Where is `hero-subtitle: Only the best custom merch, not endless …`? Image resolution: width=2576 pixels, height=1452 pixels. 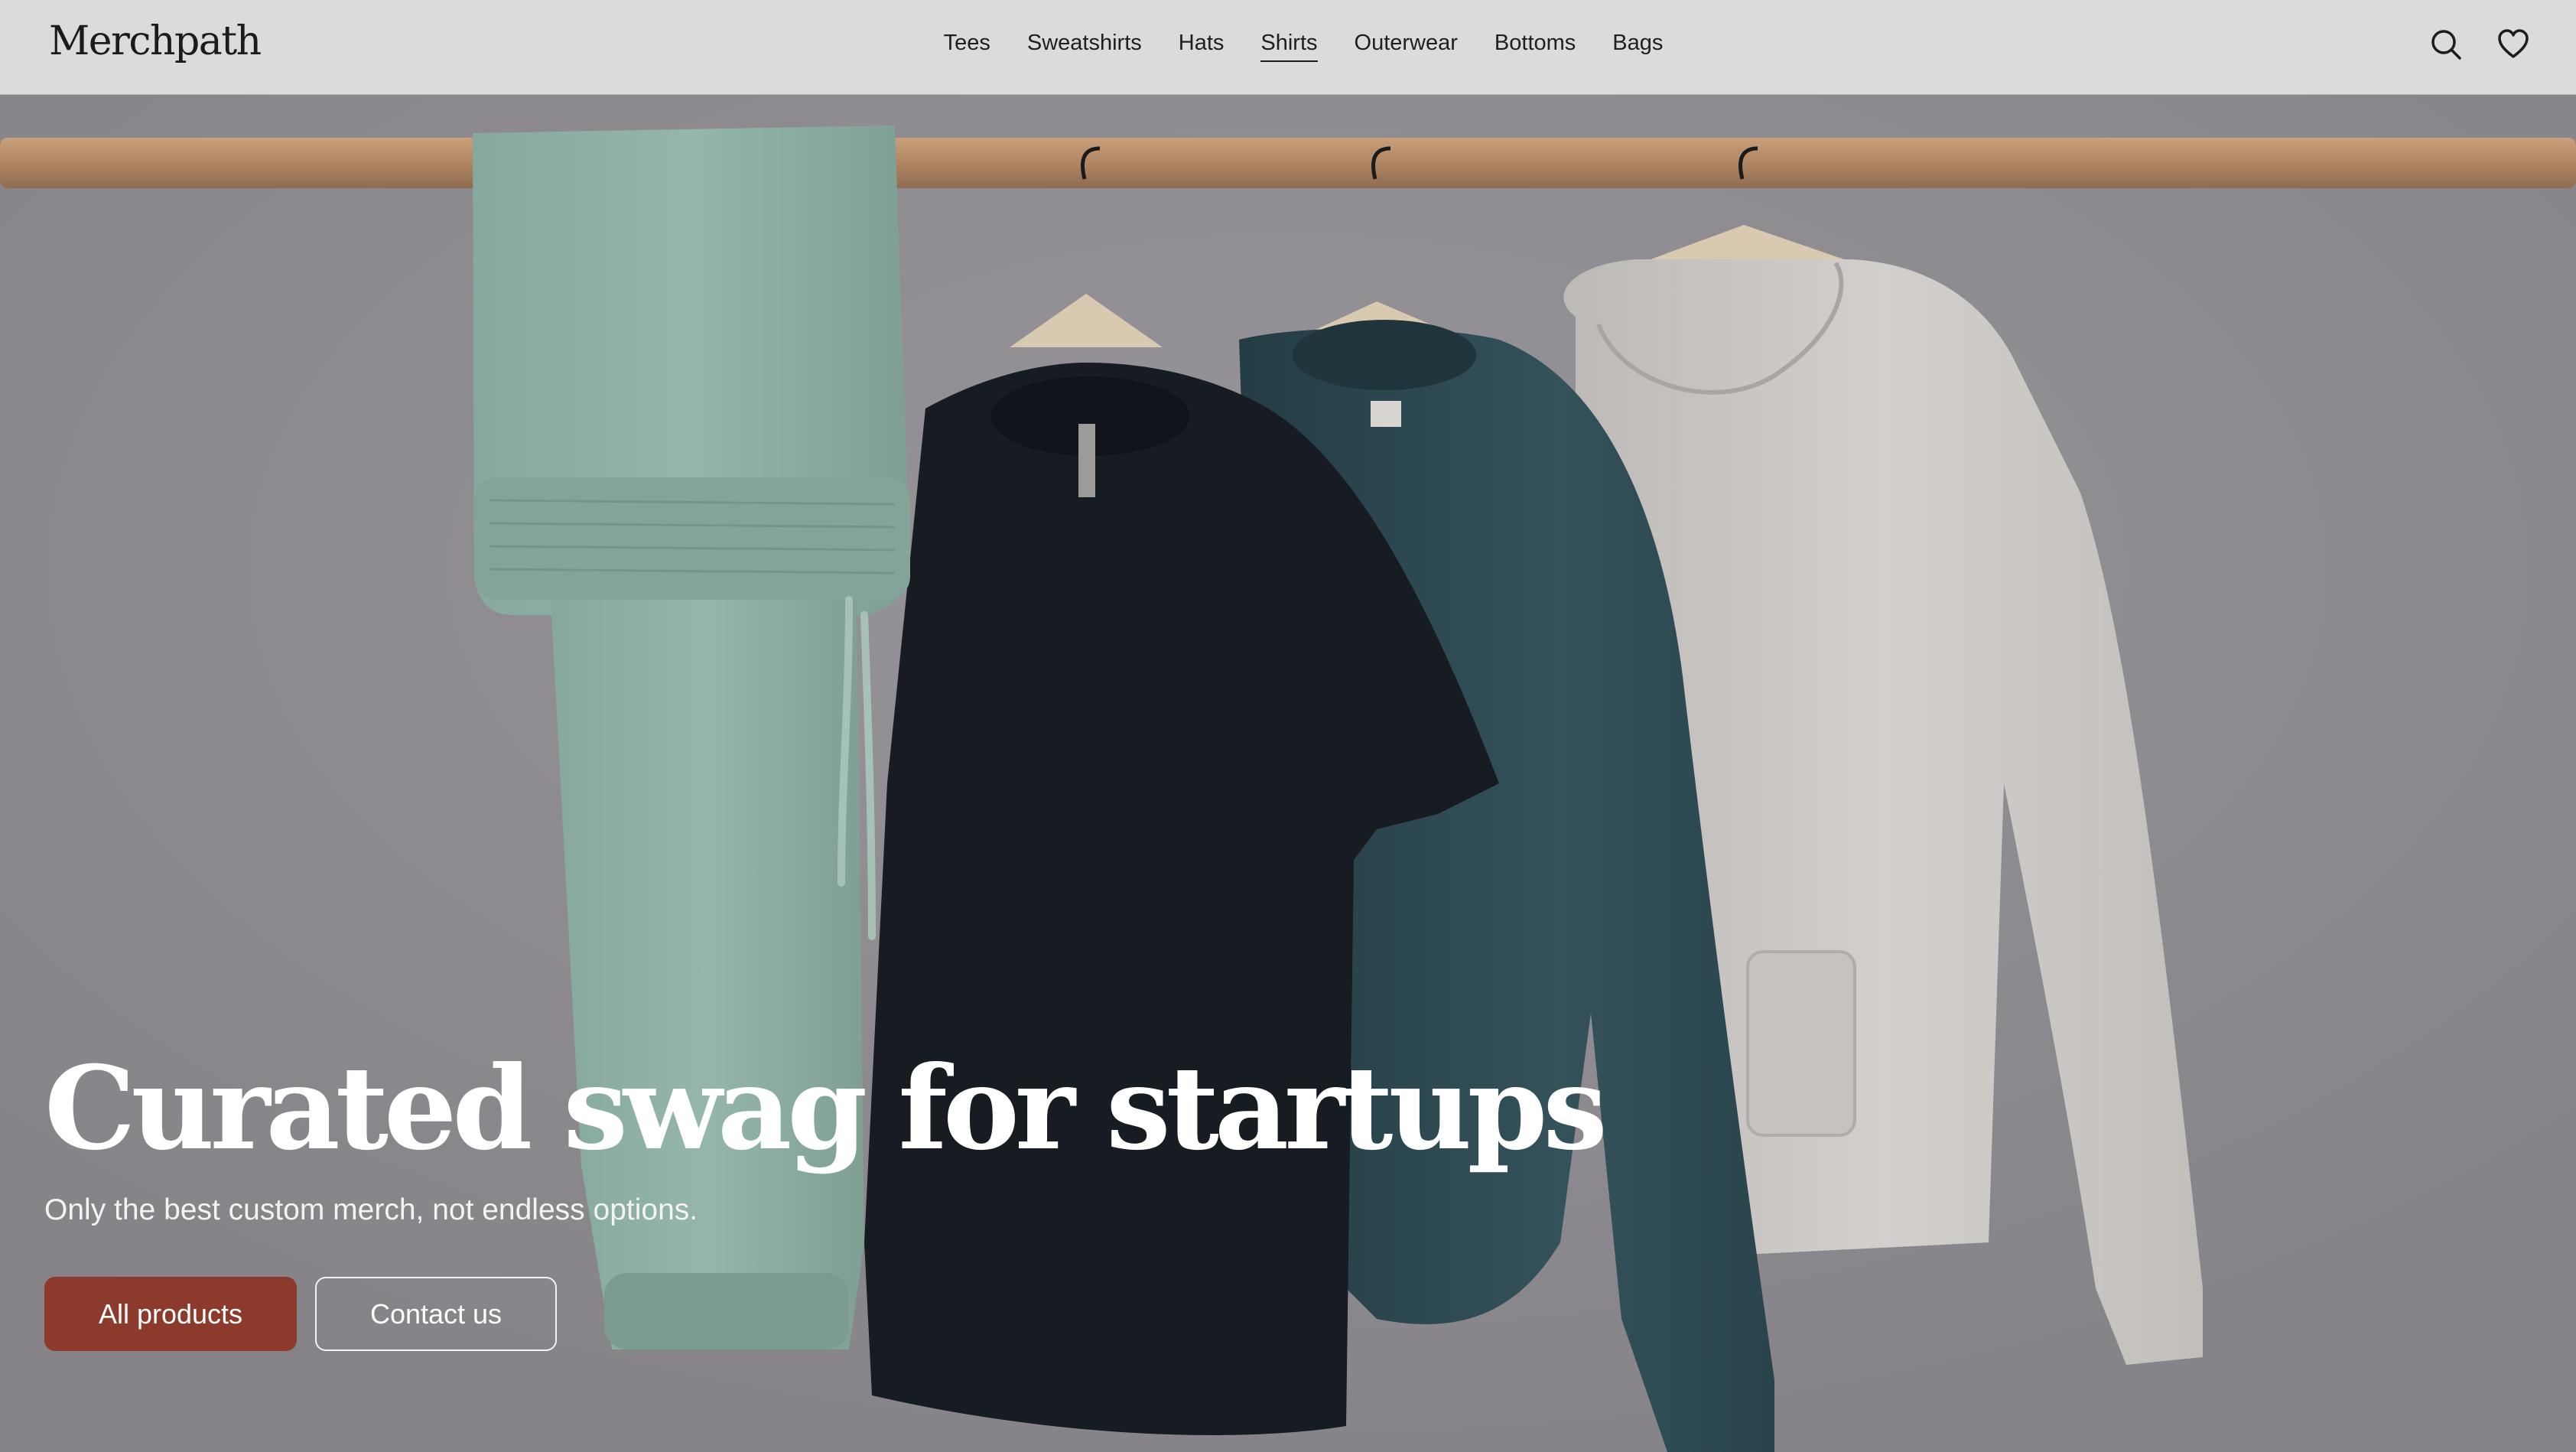 hero-subtitle: Only the best custom merch, not endless … is located at coordinates (371, 1209).